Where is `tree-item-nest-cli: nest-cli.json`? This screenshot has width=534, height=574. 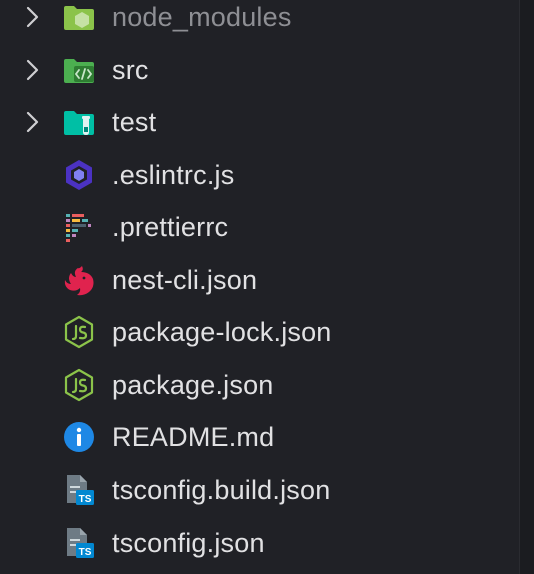
tree-item-nest-cli: nest-cli.json is located at coordinates (258, 280).